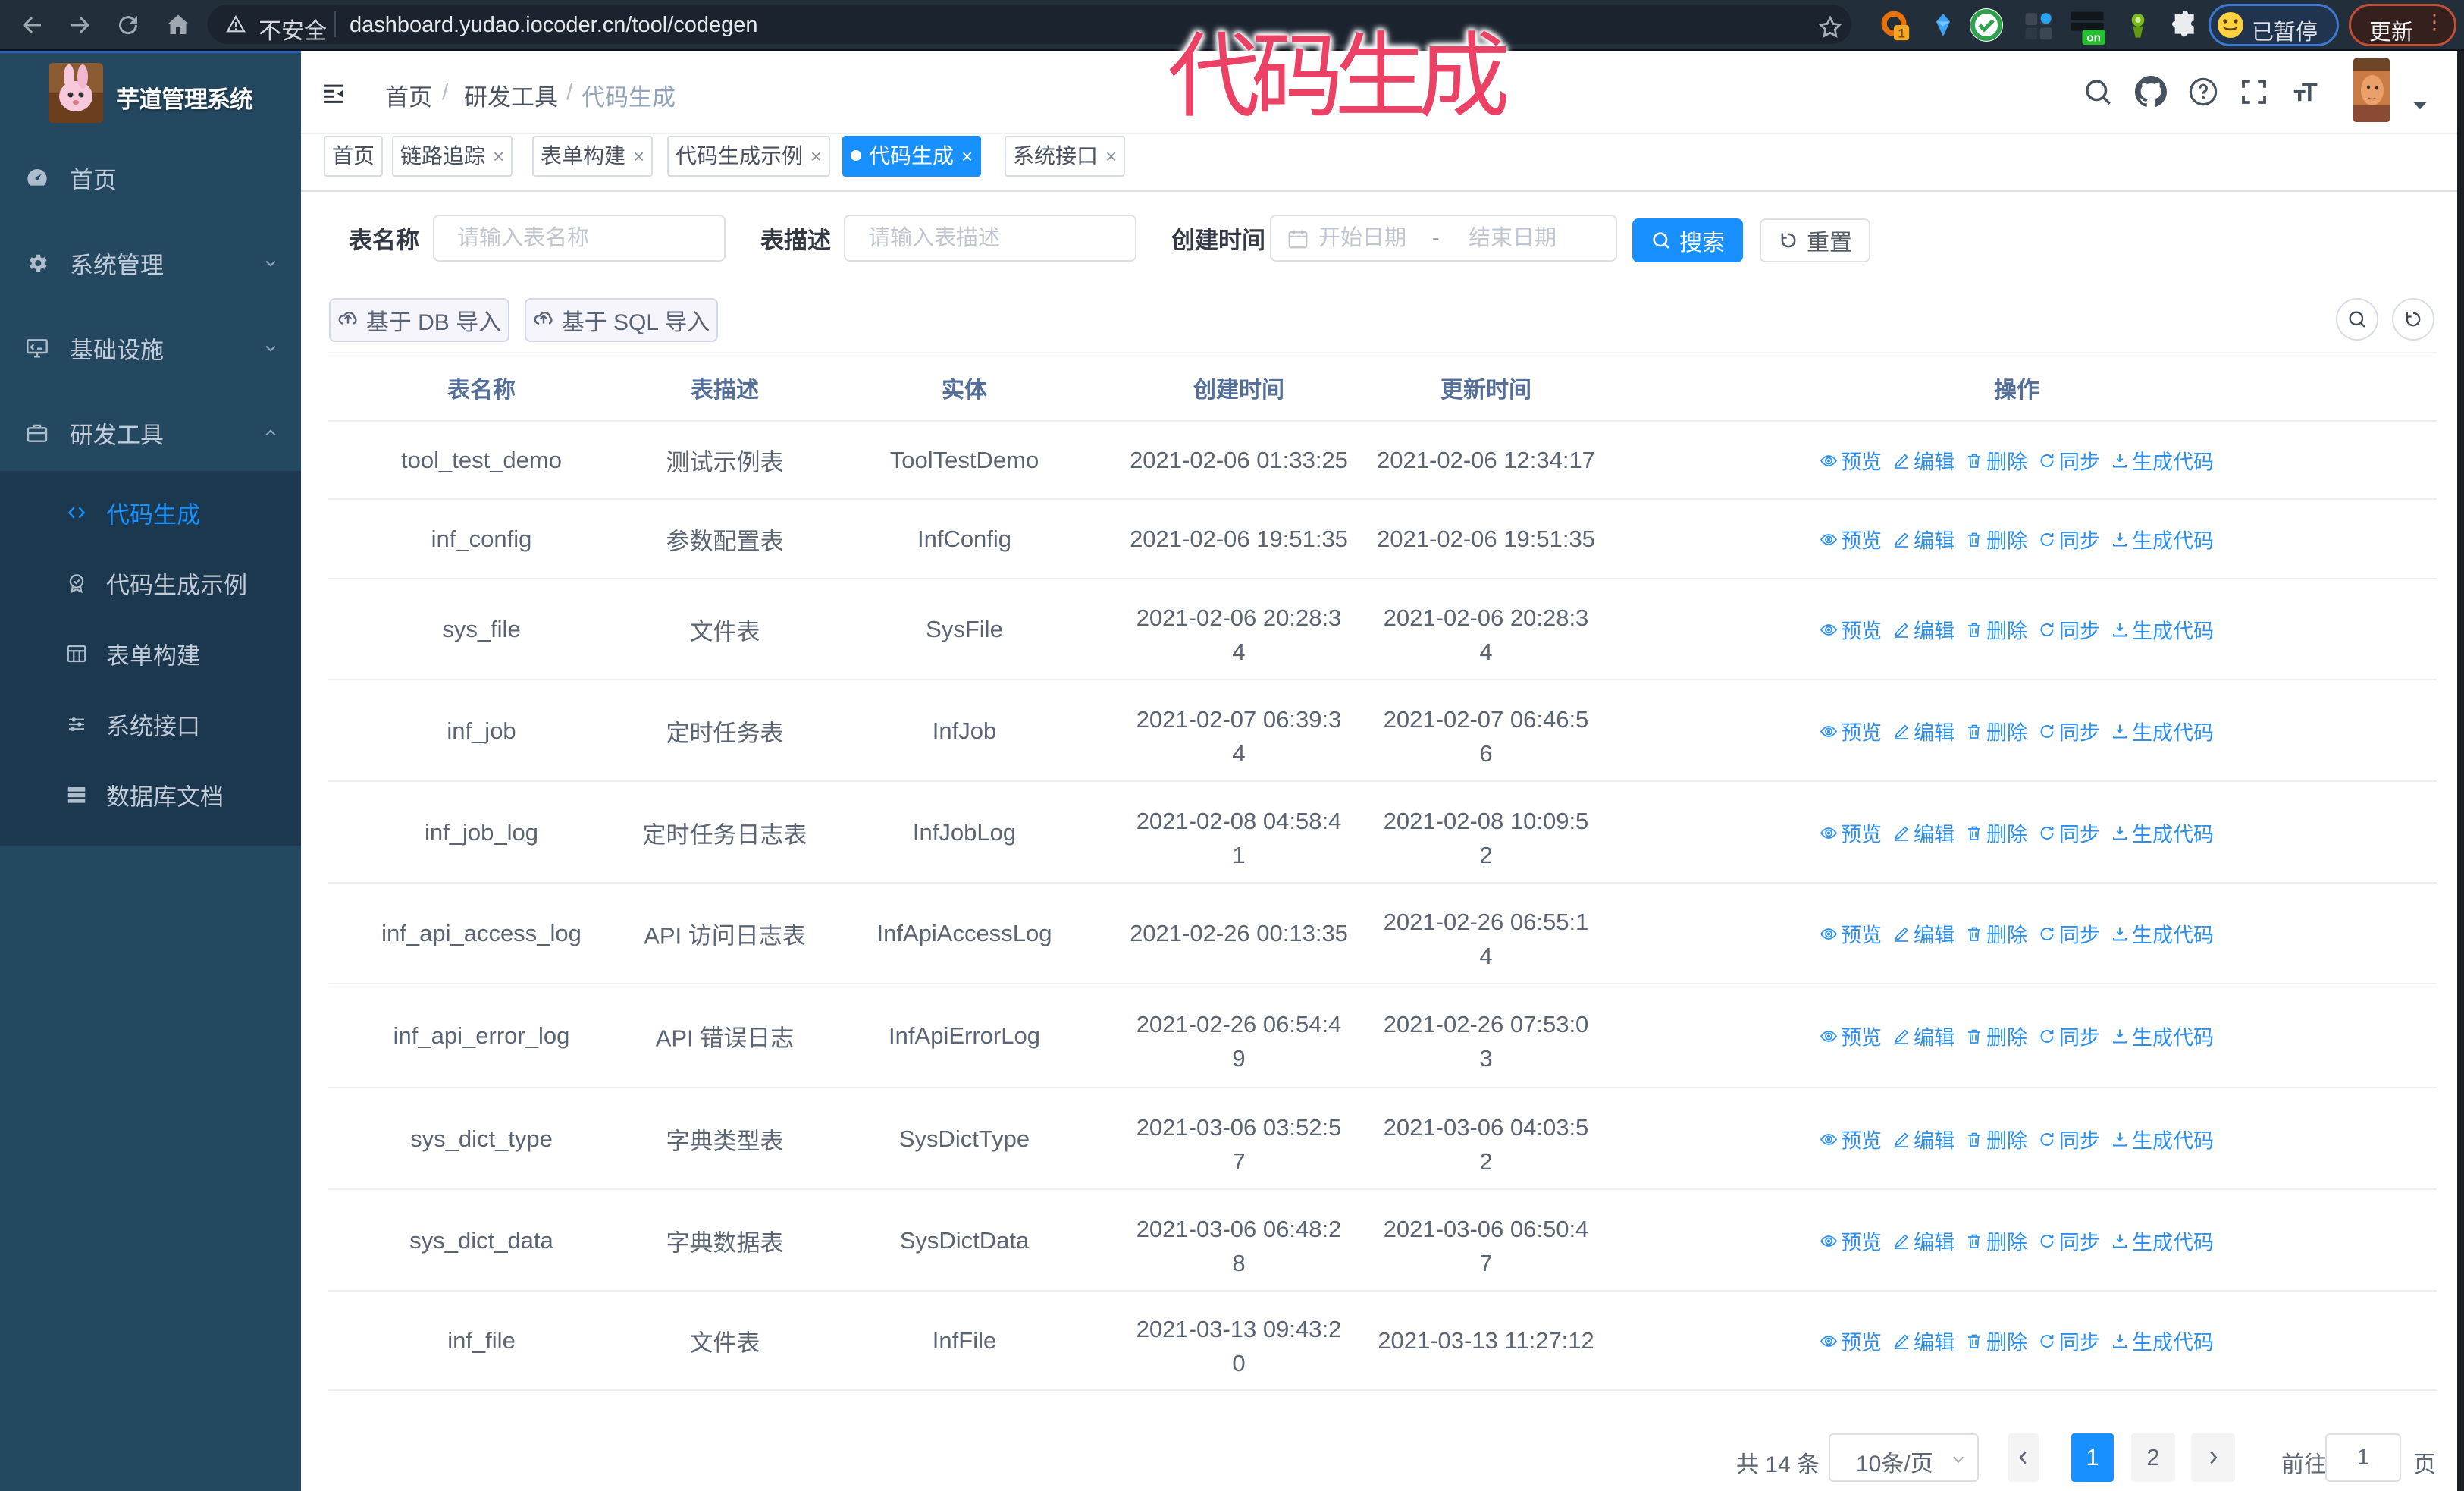 Image resolution: width=2464 pixels, height=1491 pixels. I want to click on svg-text: 1, so click(1901, 34).